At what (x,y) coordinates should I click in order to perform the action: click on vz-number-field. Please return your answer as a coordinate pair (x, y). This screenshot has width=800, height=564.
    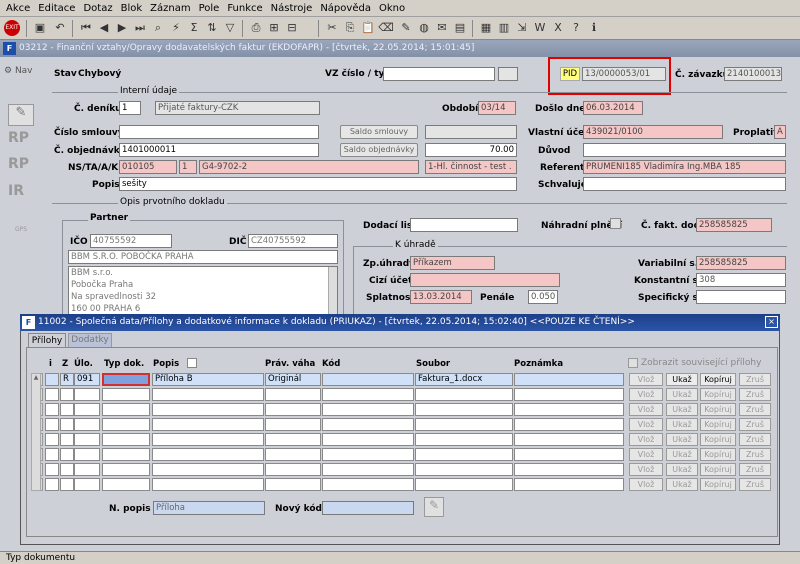
    Looking at the image, I should click on (439, 74).